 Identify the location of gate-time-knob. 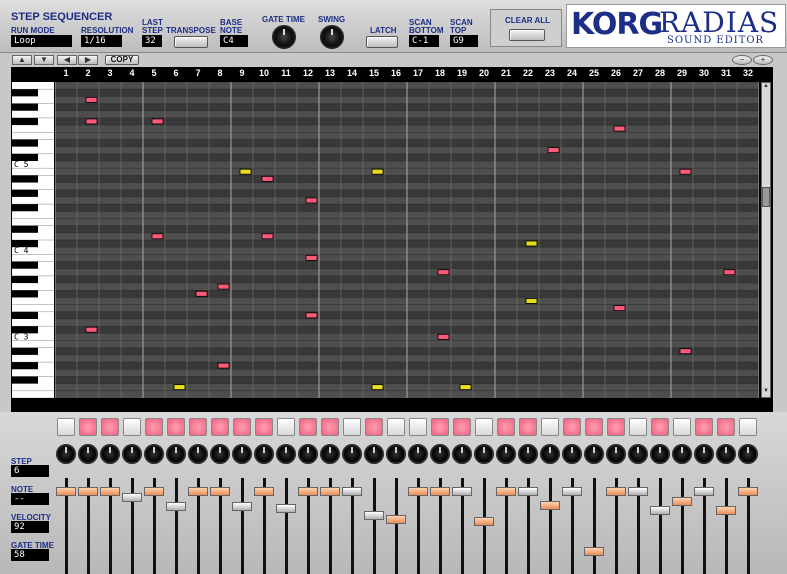
(284, 37).